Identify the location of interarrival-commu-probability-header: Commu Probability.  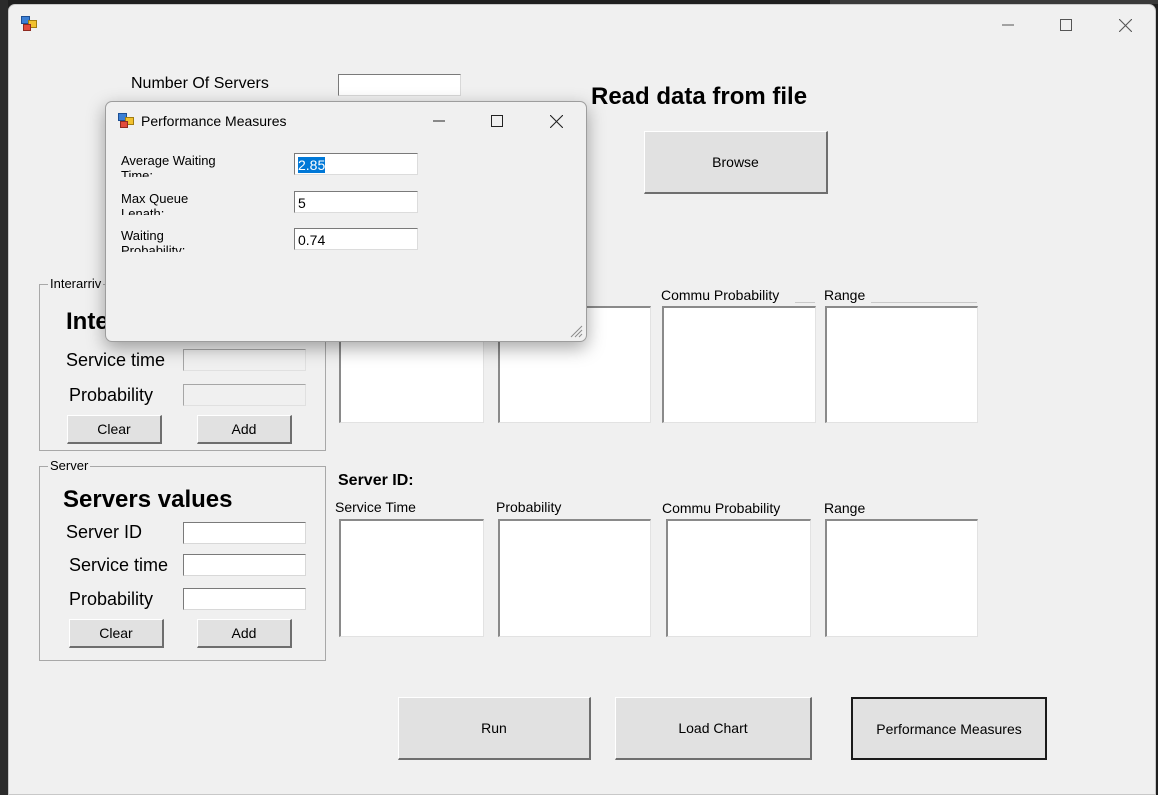
(720, 295).